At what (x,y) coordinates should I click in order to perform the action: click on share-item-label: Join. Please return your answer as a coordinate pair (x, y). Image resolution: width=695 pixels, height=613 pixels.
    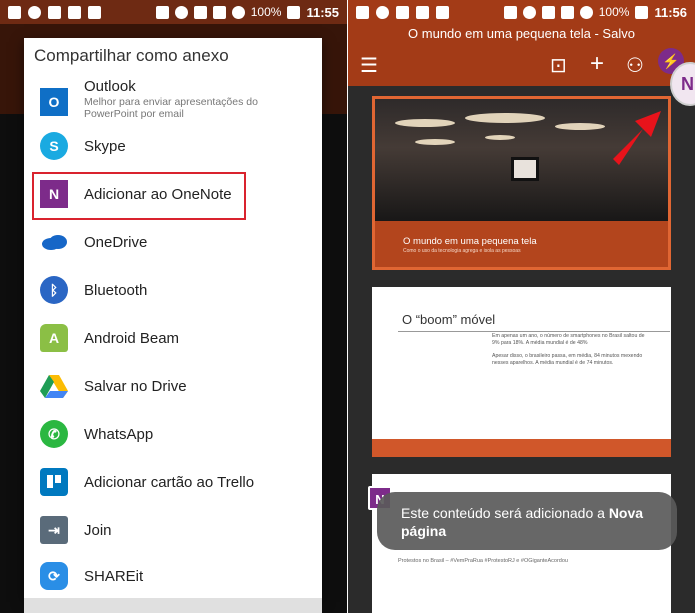
    Looking at the image, I should click on (98, 530).